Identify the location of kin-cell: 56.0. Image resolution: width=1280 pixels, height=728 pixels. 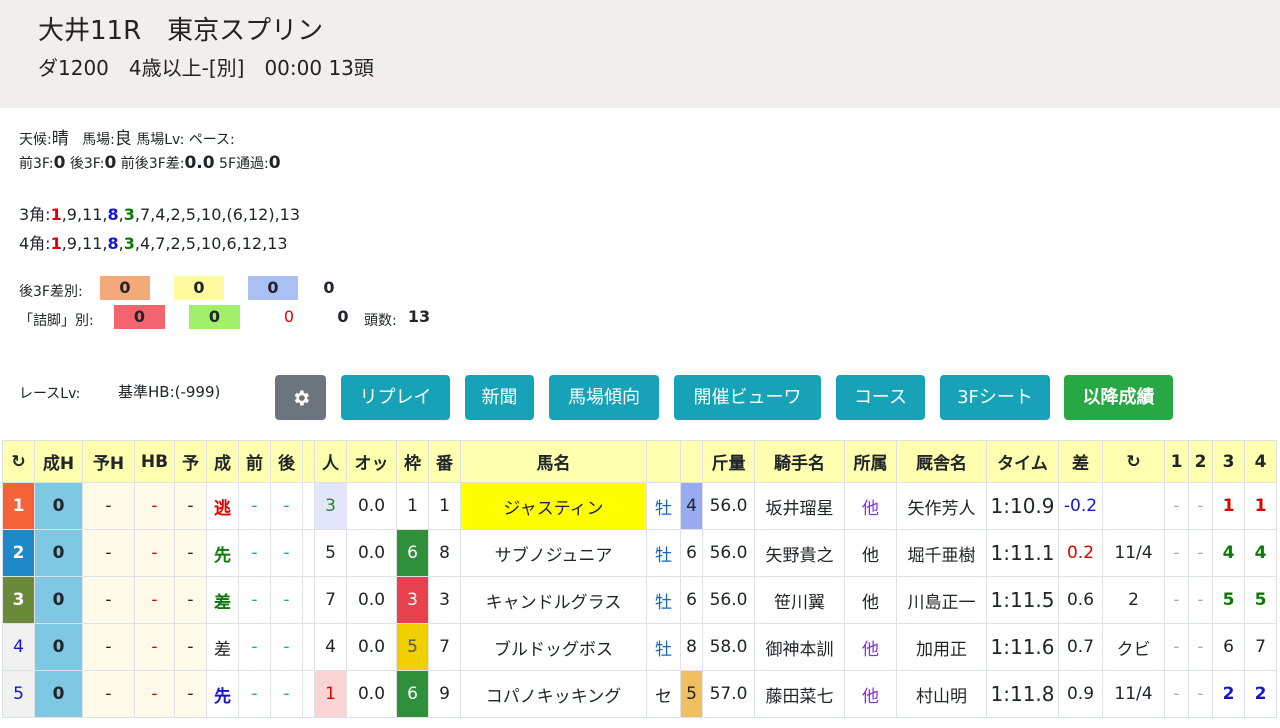
(728, 553).